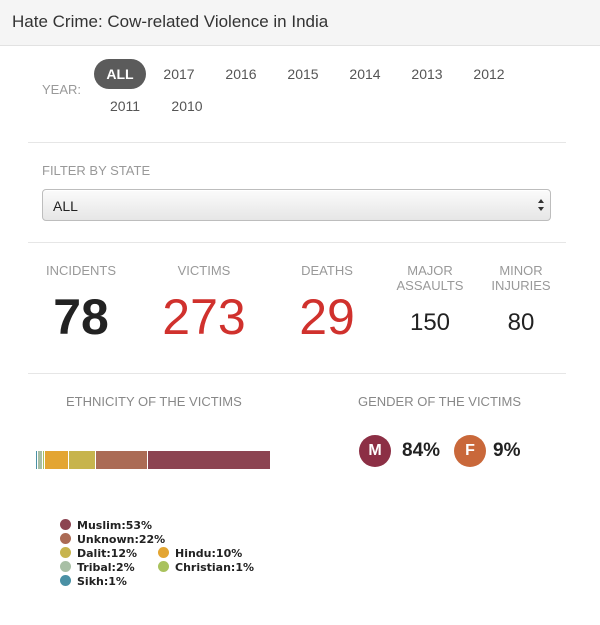 The width and height of the screenshot is (600, 625). What do you see at coordinates (296, 205) in the screenshot?
I see `state-select: ALL` at bounding box center [296, 205].